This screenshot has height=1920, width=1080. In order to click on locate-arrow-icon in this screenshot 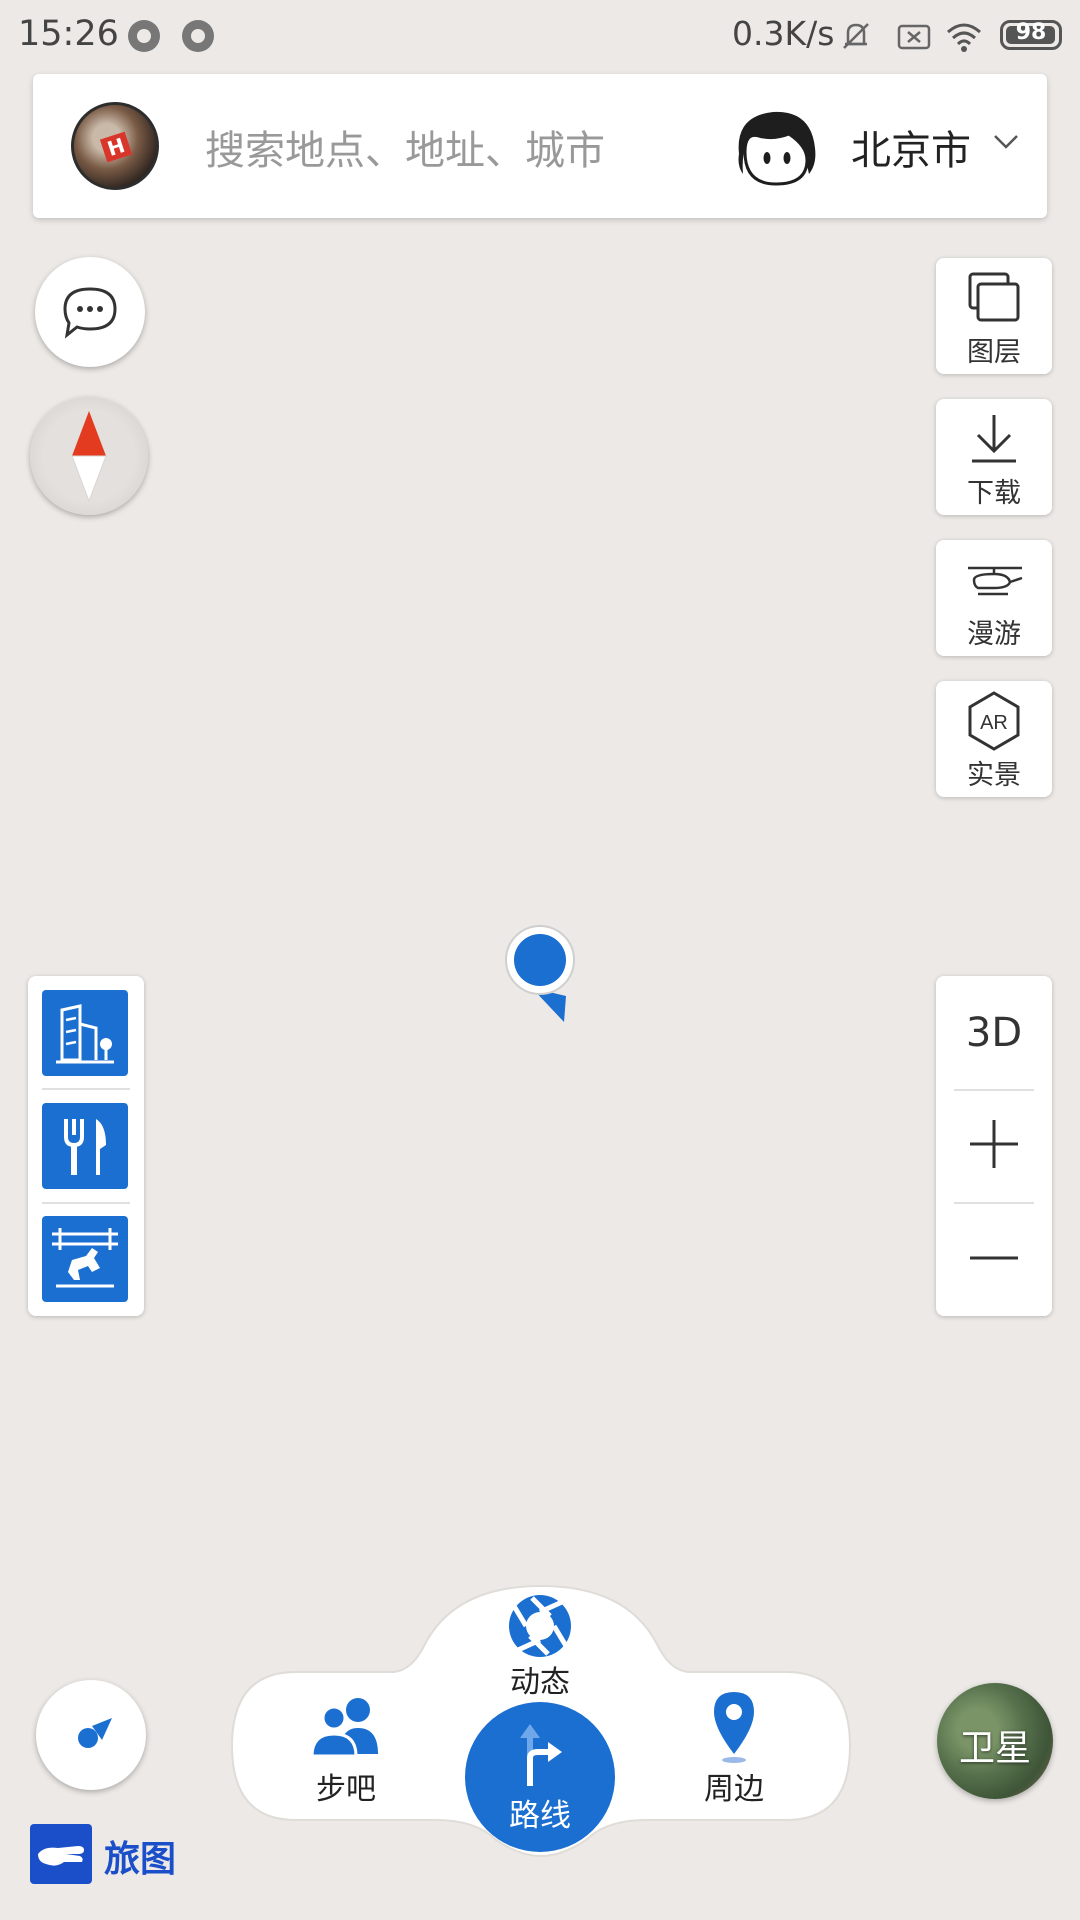, I will do `click(95, 1733)`.